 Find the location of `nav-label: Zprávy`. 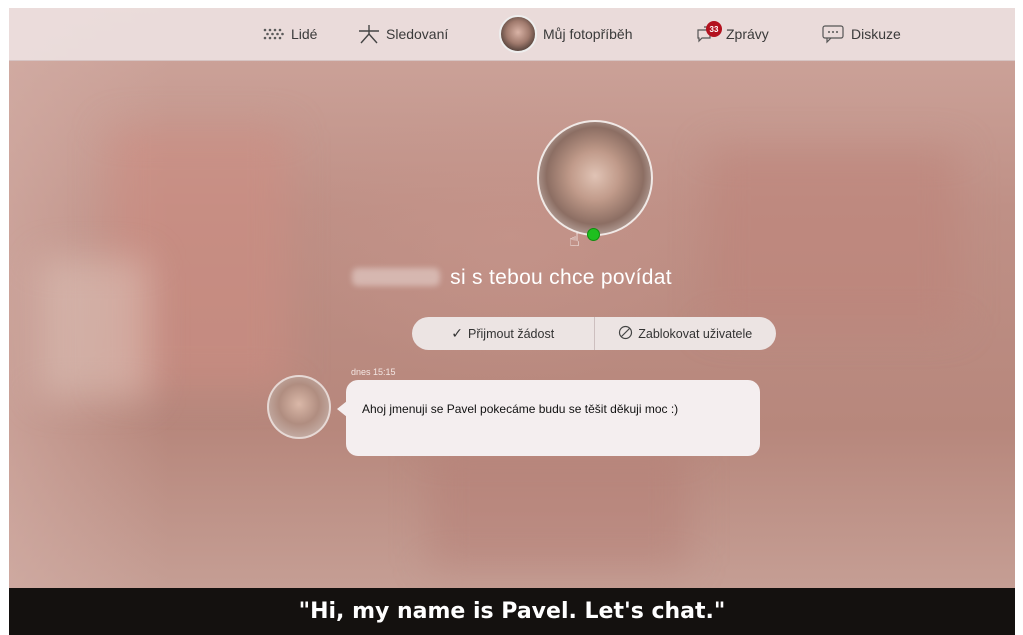

nav-label: Zprávy is located at coordinates (747, 34).